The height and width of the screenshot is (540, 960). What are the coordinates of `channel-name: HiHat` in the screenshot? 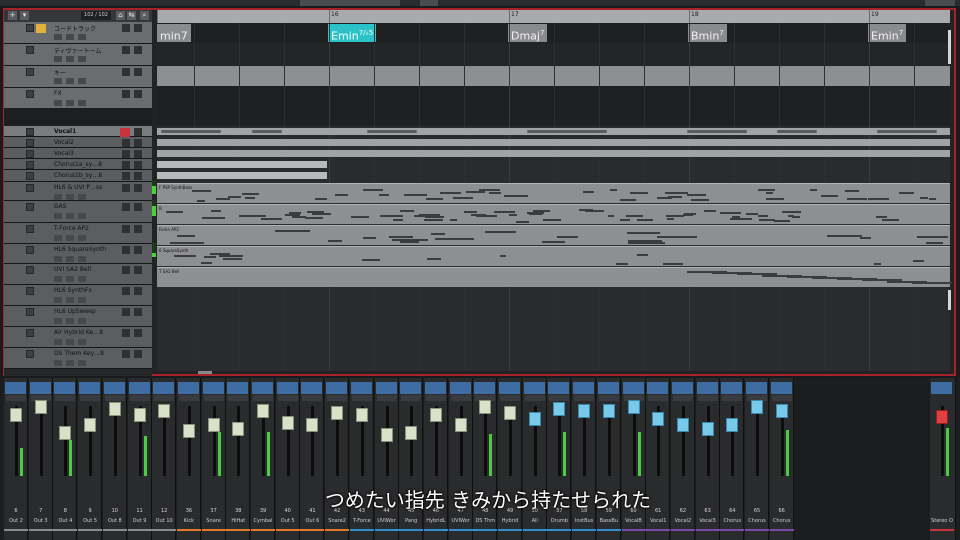 It's located at (238, 521).